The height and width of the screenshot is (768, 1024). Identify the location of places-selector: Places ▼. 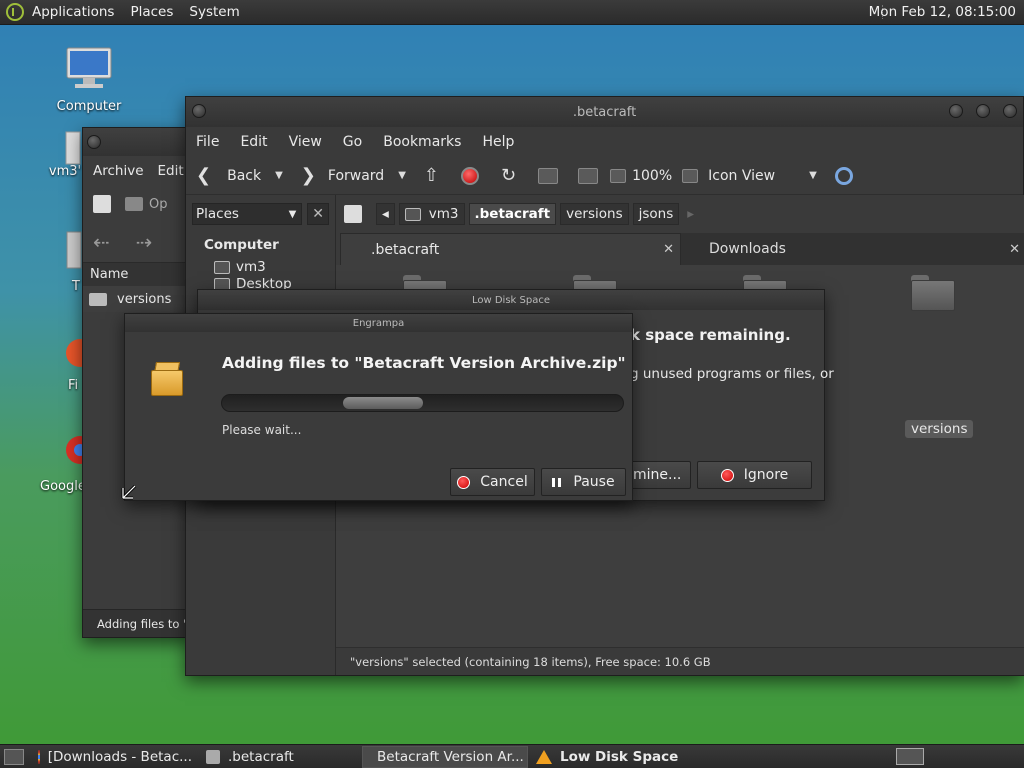
(247, 214).